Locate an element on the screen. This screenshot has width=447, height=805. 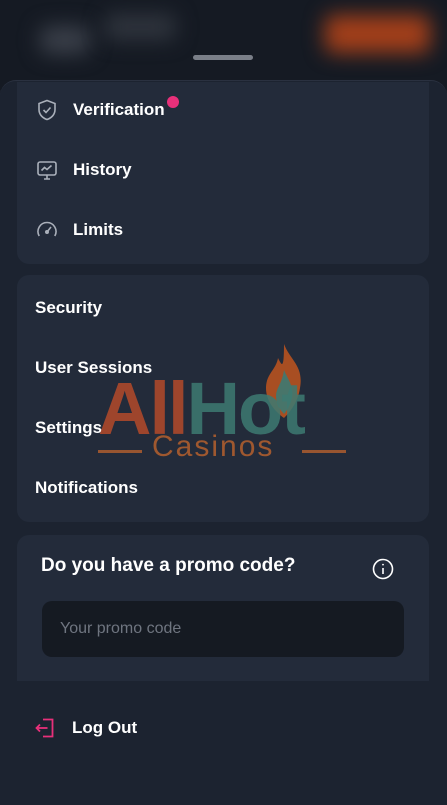
menu-item-verification: Verification is located at coordinates (223, 110).